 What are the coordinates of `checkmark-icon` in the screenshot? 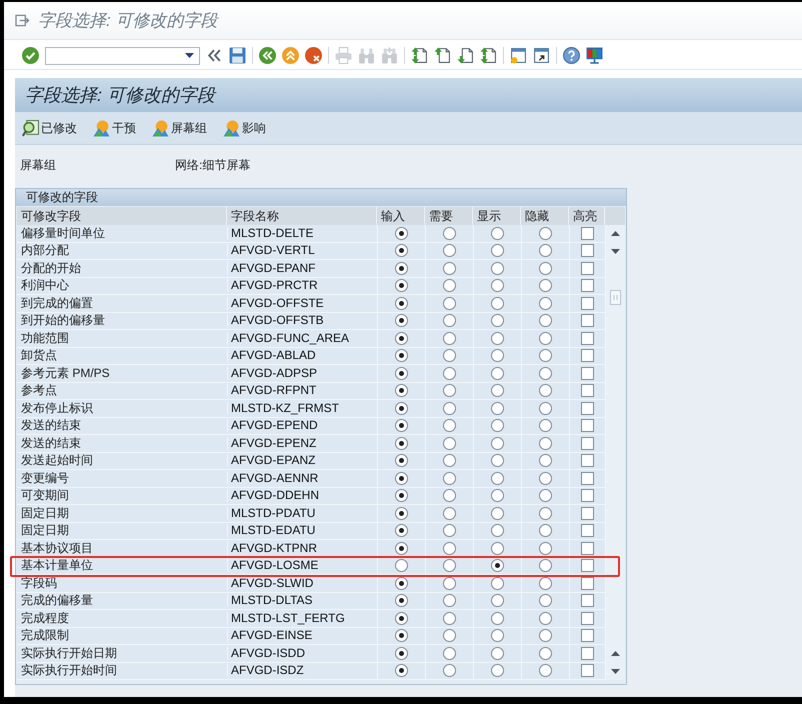 It's located at (30, 55).